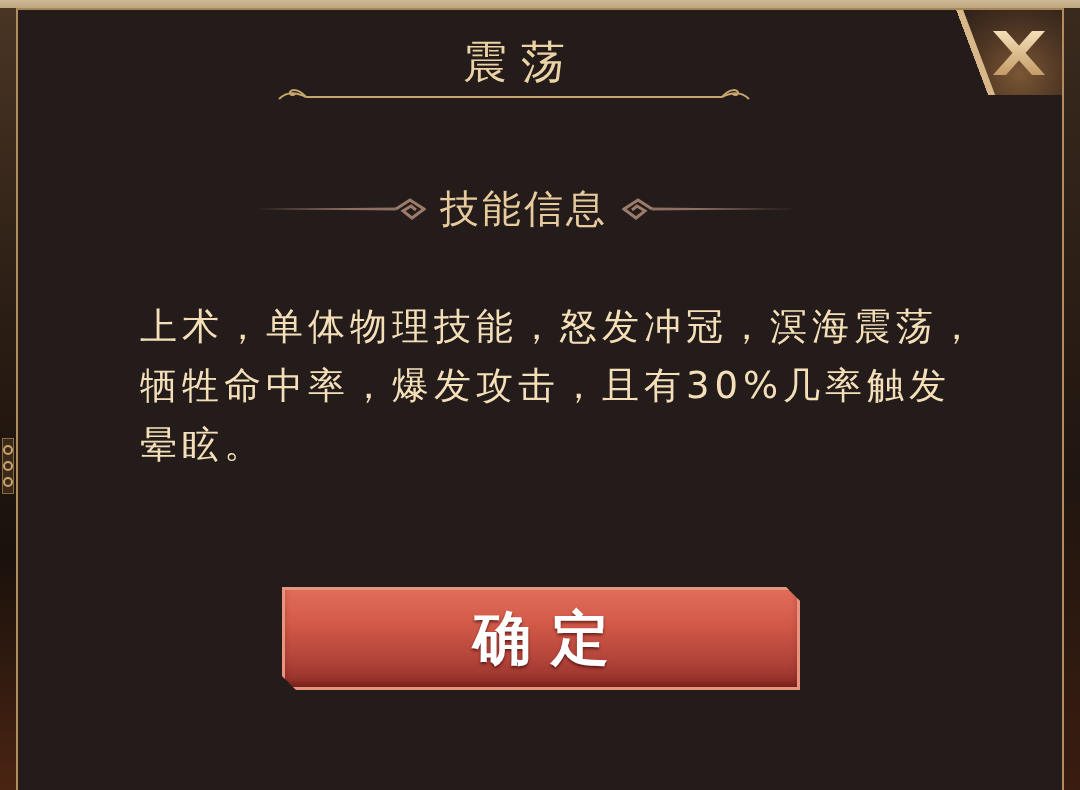 The height and width of the screenshot is (790, 1080). I want to click on confirm-button: 确 定, so click(541, 638).